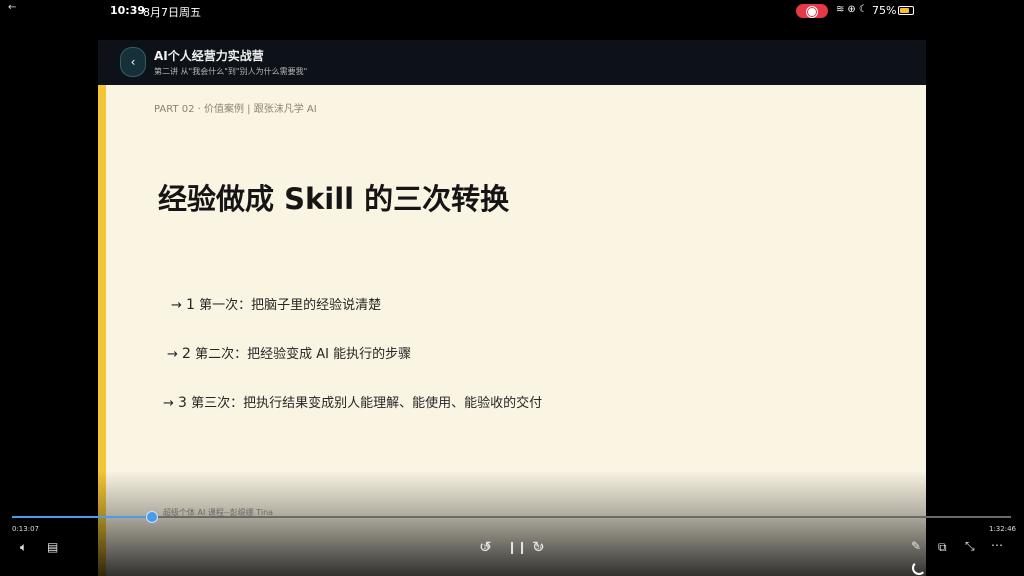 This screenshot has height=576, width=1024. What do you see at coordinates (864, 9) in the screenshot?
I see `moon-icon: ☾` at bounding box center [864, 9].